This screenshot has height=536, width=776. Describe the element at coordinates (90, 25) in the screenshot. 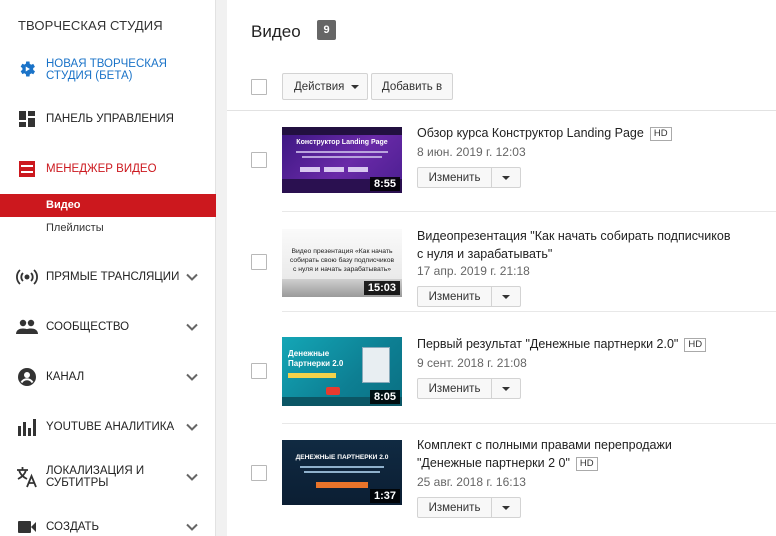

I see `sidebar-title: ТВОРЧЕСКАЯ СТУДИЯ` at that location.